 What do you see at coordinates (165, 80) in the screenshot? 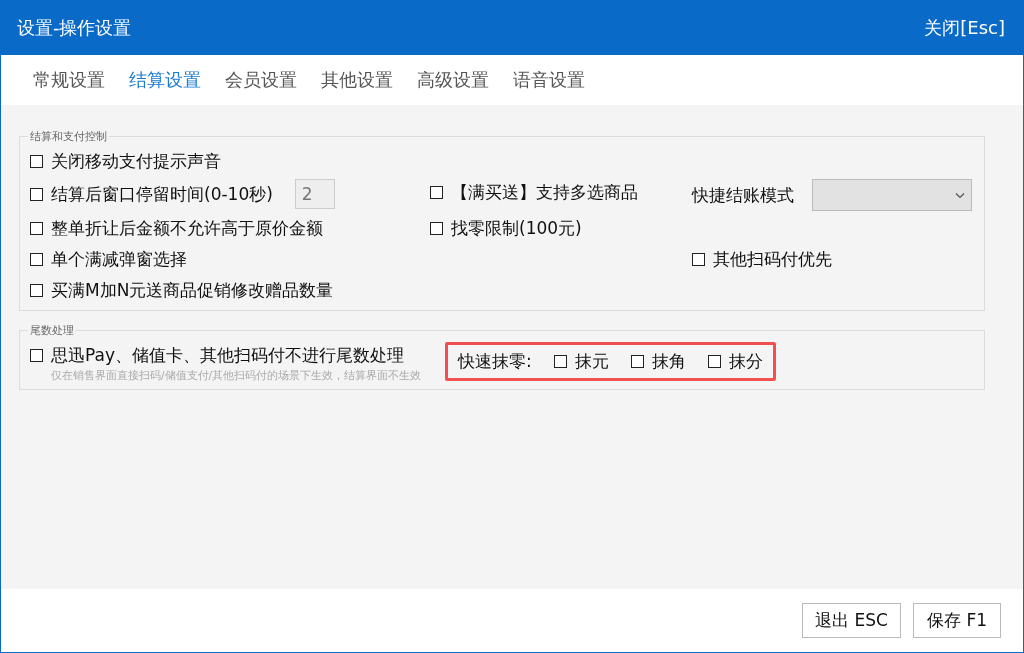
I see `tab: 结算设置` at bounding box center [165, 80].